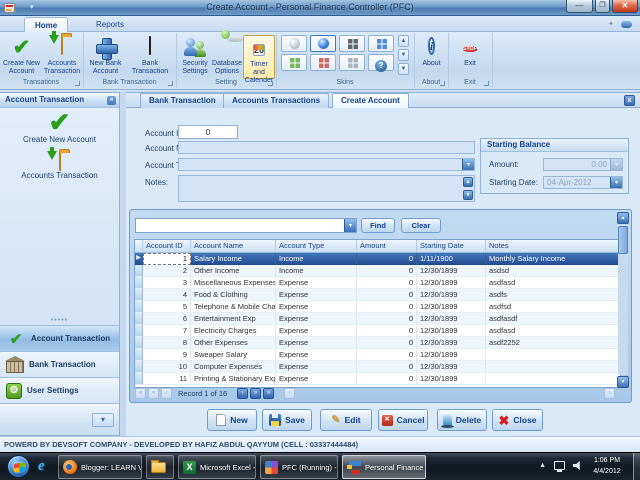  I want to click on grid-cell: asdf2252, so click(553, 343).